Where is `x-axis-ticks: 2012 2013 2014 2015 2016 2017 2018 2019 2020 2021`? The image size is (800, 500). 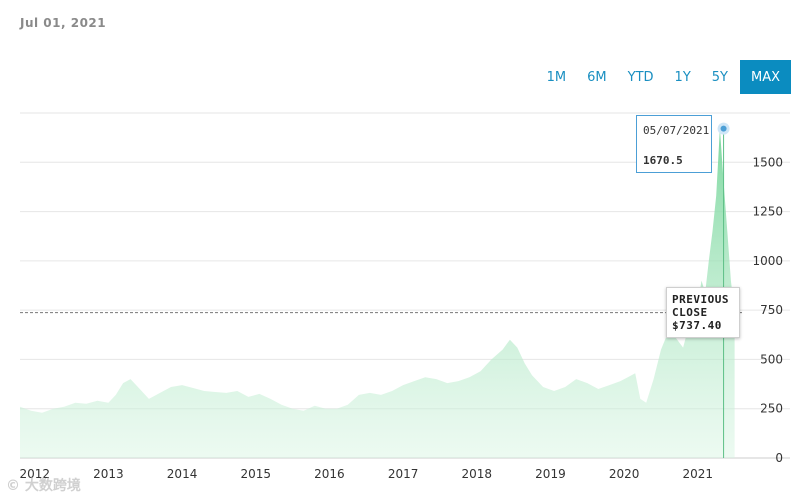 x-axis-ticks: 2012 2013 2014 2015 2016 2017 2018 2019 2020 2021 is located at coordinates (366, 474).